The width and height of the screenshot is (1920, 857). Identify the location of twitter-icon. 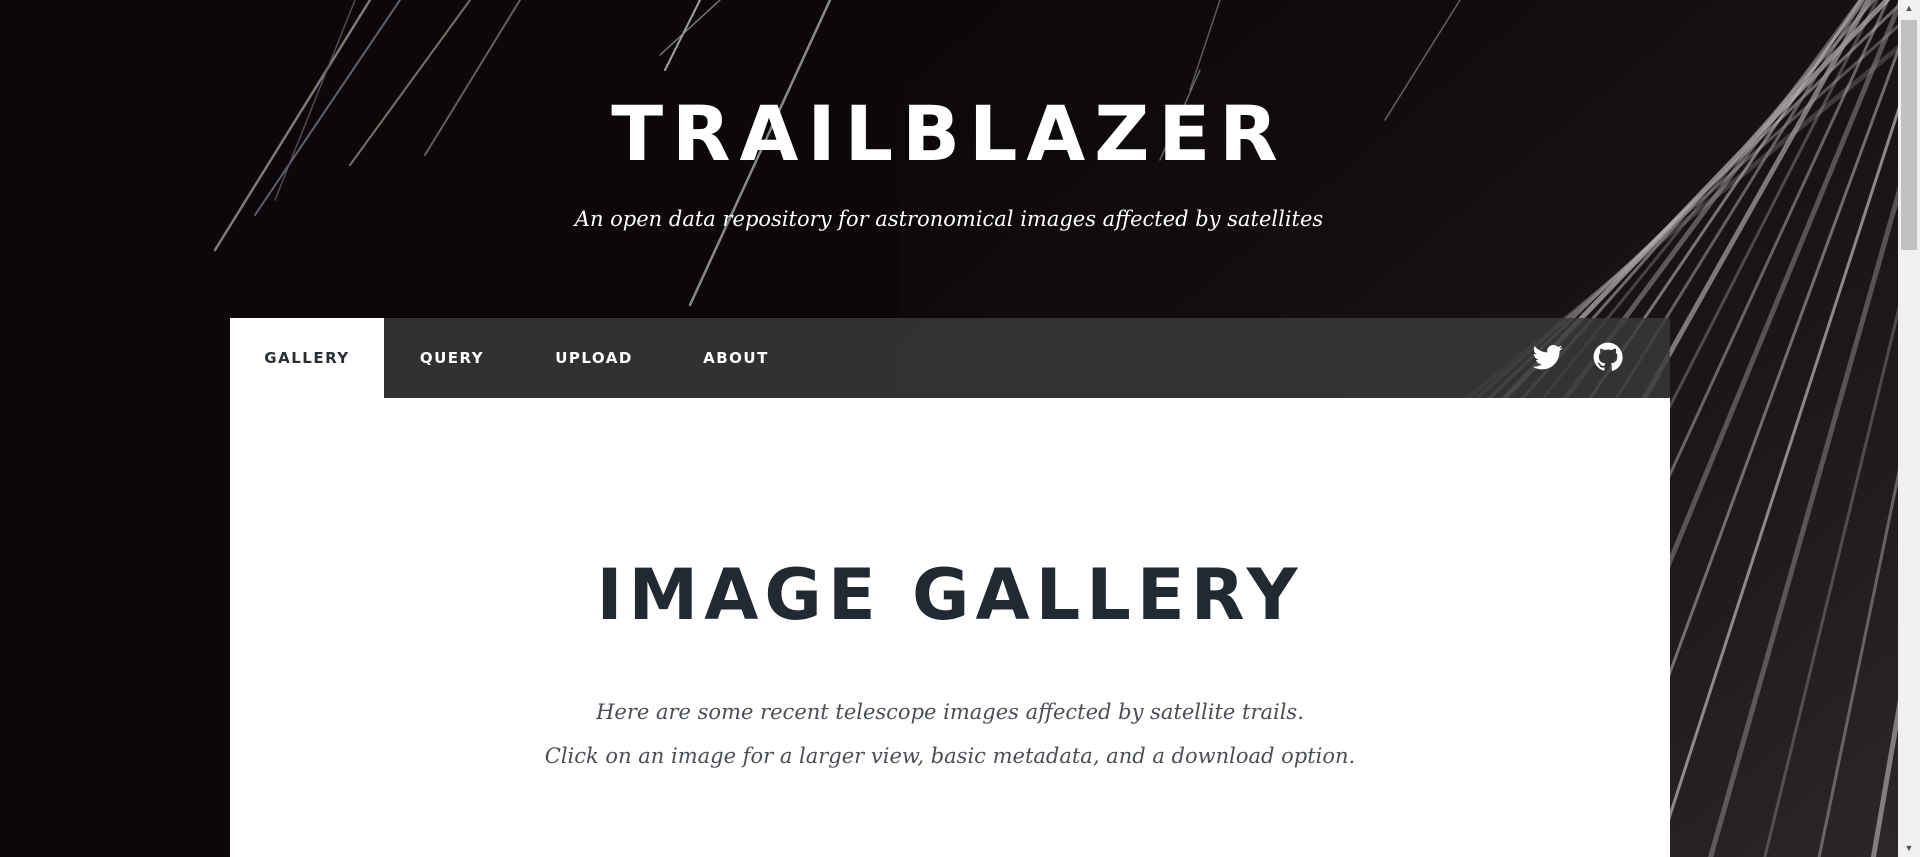
(1547, 357).